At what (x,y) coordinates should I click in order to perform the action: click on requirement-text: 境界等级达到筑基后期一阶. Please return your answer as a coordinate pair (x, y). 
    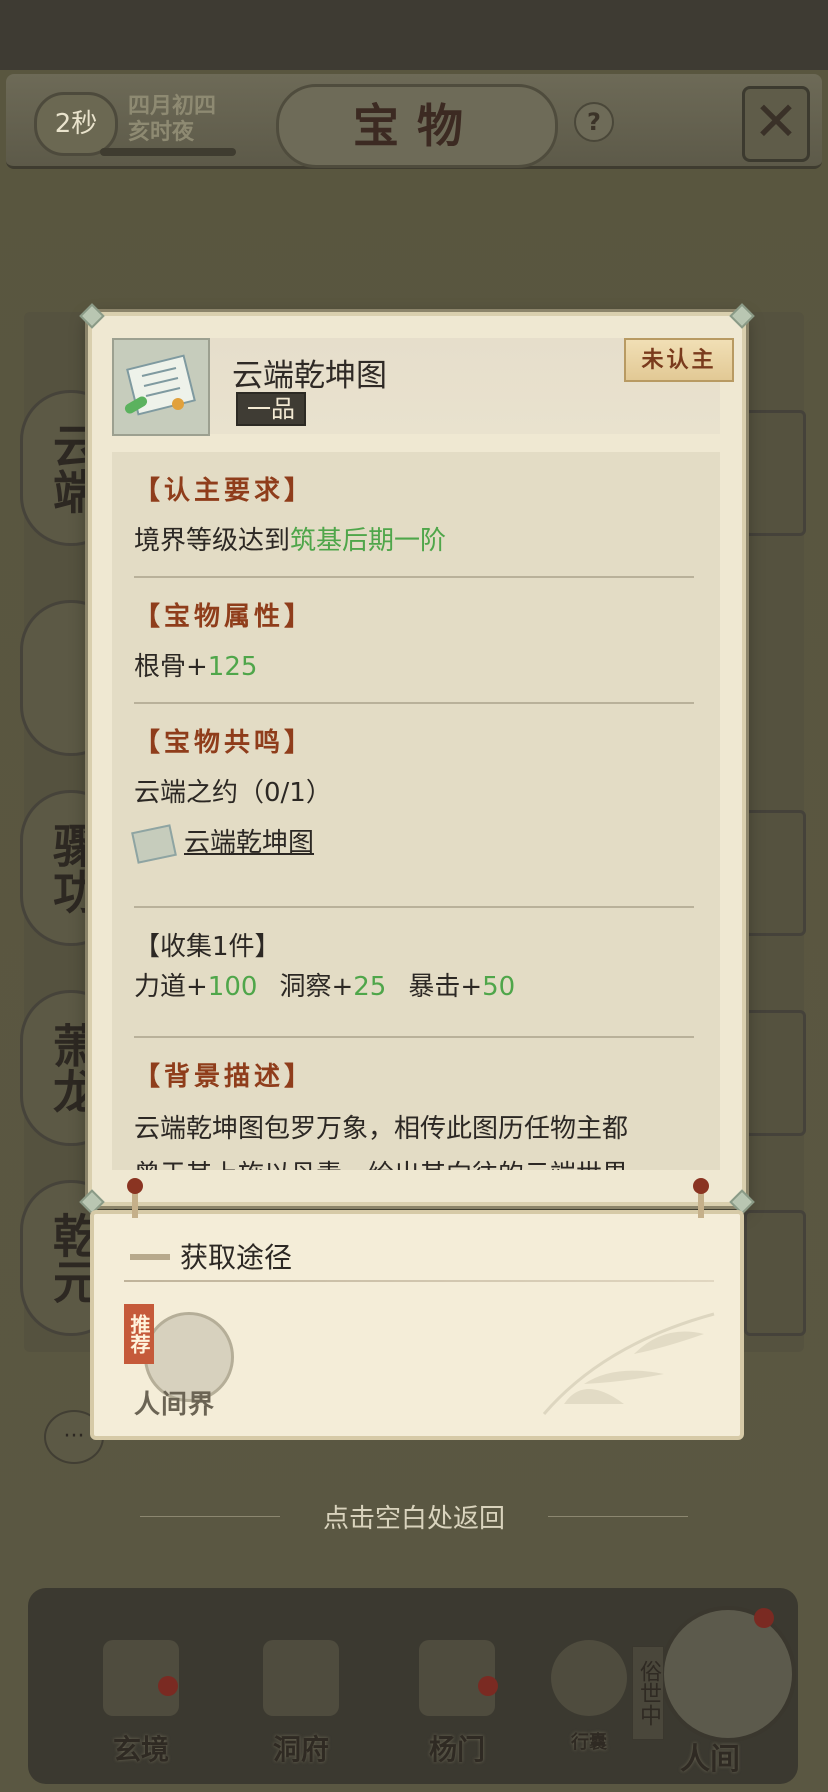
    Looking at the image, I should click on (290, 541).